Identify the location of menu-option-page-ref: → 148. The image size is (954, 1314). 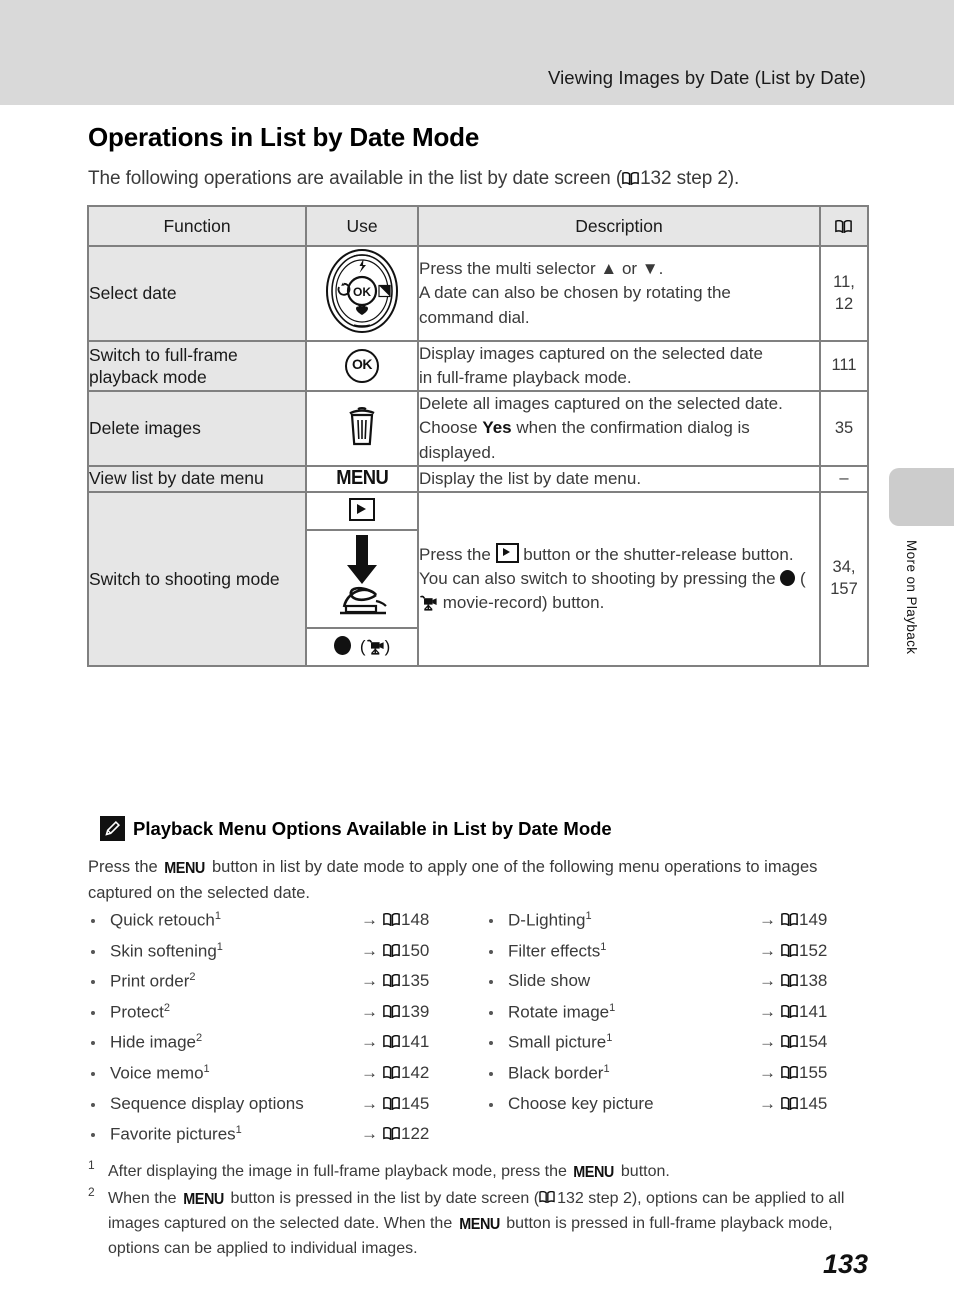
(395, 919).